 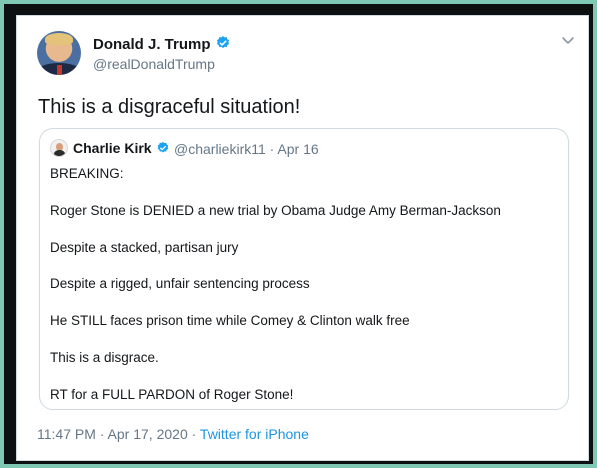 What do you see at coordinates (172, 394) in the screenshot?
I see `quoted-tweet-line: RT for a FULL PARDON of Roger Stone!` at bounding box center [172, 394].